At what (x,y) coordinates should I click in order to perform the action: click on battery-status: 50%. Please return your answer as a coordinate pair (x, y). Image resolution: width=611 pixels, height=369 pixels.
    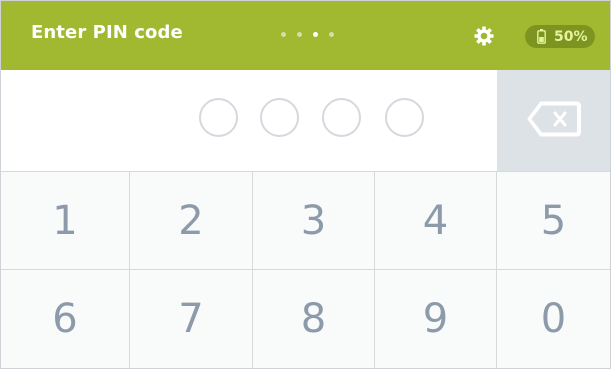
    Looking at the image, I should click on (560, 36).